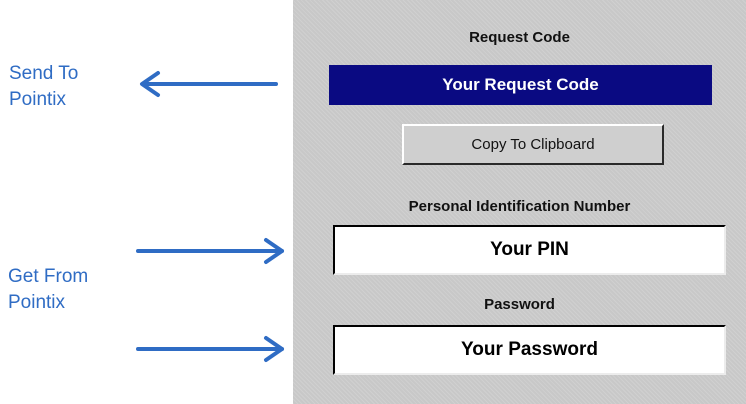 The width and height of the screenshot is (746, 404). Describe the element at coordinates (519, 37) in the screenshot. I see `request-code-heading: Request Code` at that location.